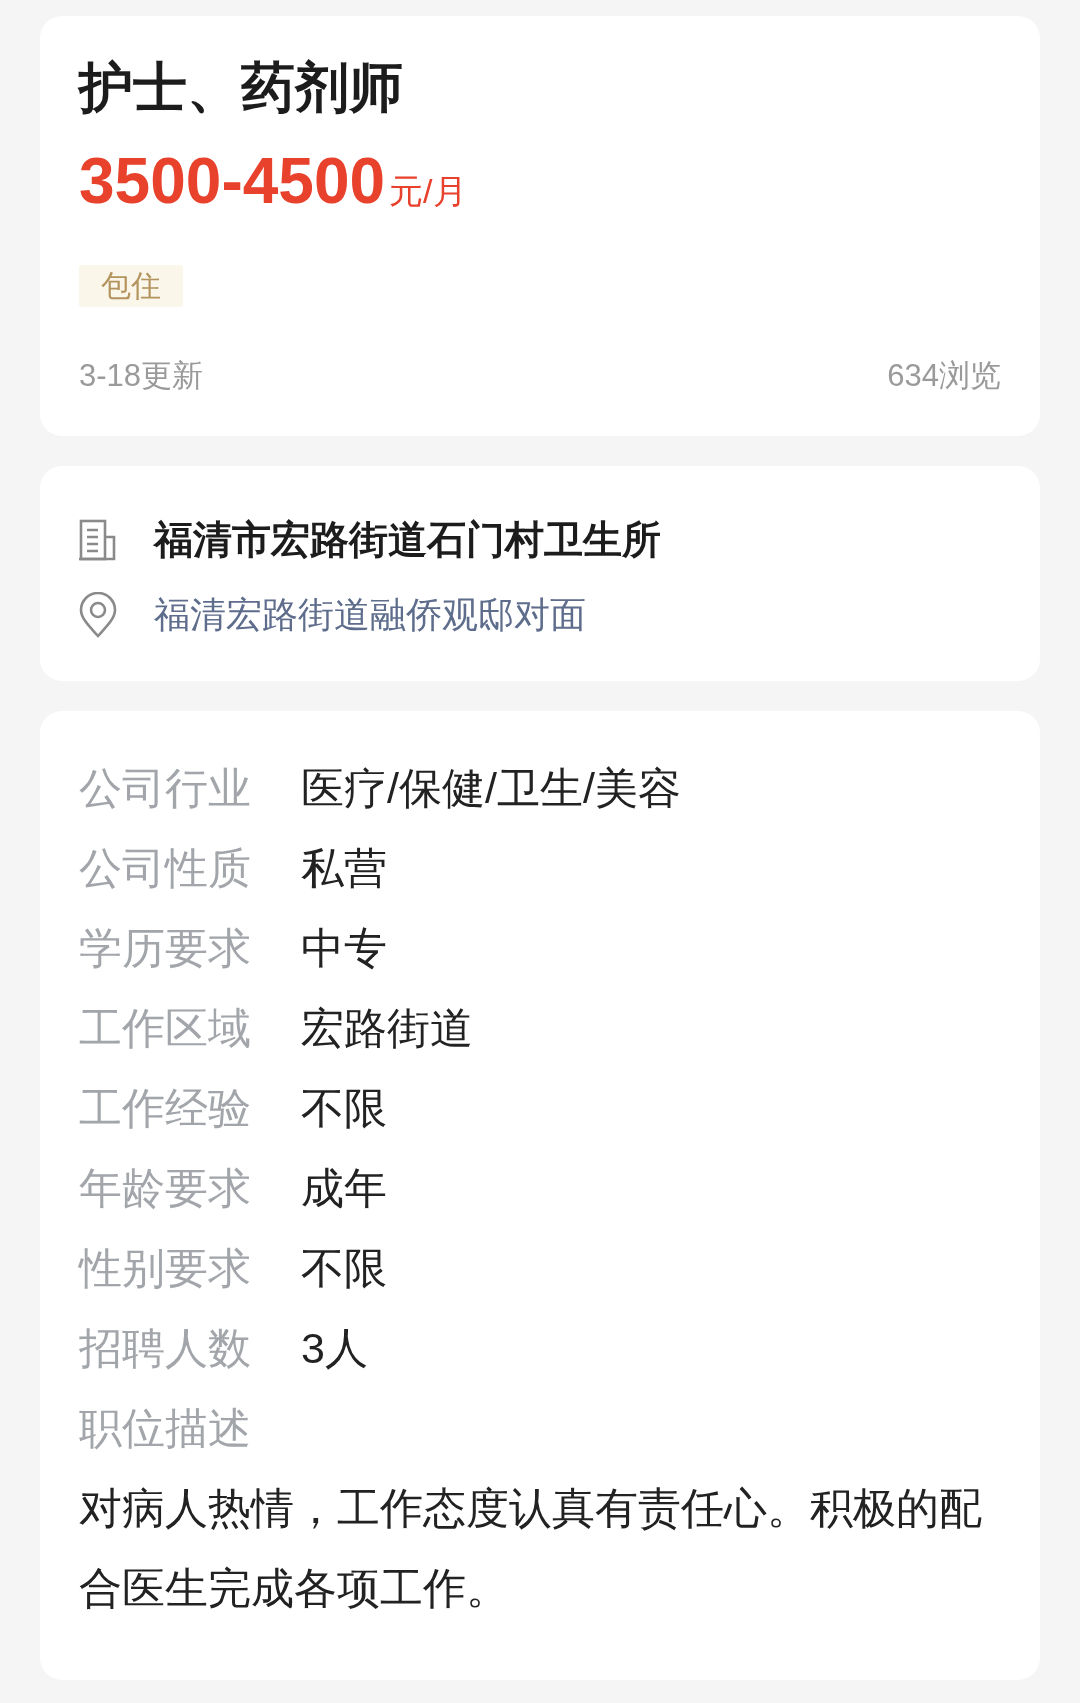 This screenshot has width=1080, height=1703. Describe the element at coordinates (407, 540) in the screenshot. I see `company-name: 福清市宏路街道石门村卫生所` at that location.